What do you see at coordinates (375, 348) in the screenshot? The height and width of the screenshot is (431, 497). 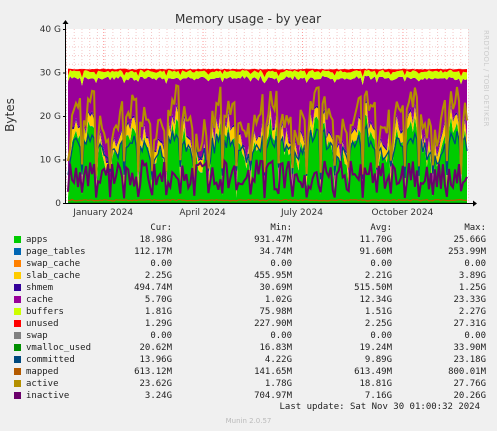 I see `legend-value: 19.24M` at bounding box center [375, 348].